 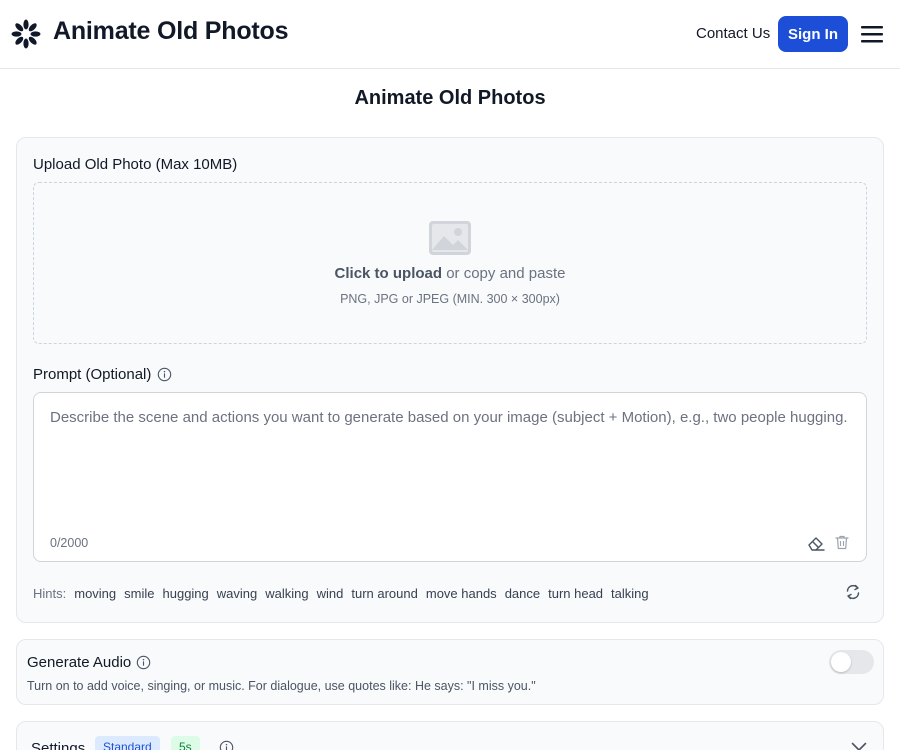 I want to click on dropzone-formats: PNG, JPG or JPEG (MIN. 300 × 300px), so click(x=450, y=299).